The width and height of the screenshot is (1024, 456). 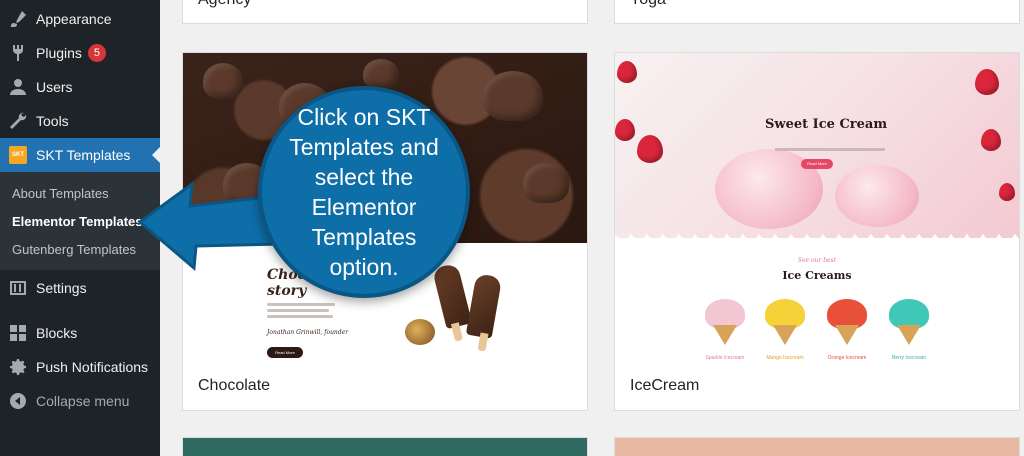 I want to click on flavor-sparkle: Sparkle Icecream, so click(x=725, y=330).